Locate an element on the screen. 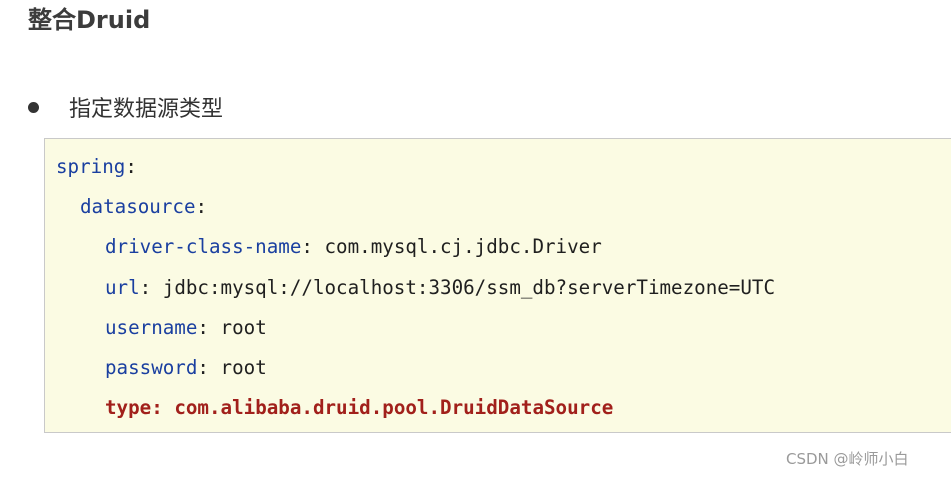 This screenshot has height=479, width=951. yaml-value: com.mysql.cj.jdbc.Driver is located at coordinates (457, 246).